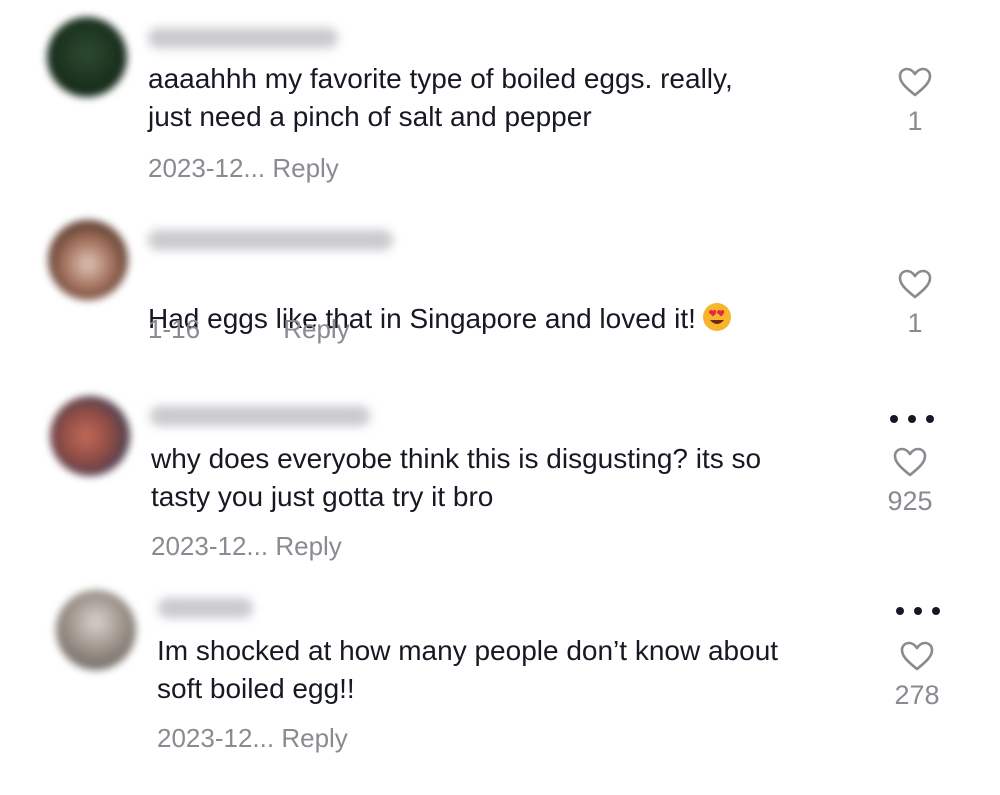  I want to click on like-count: 278, so click(917, 695).